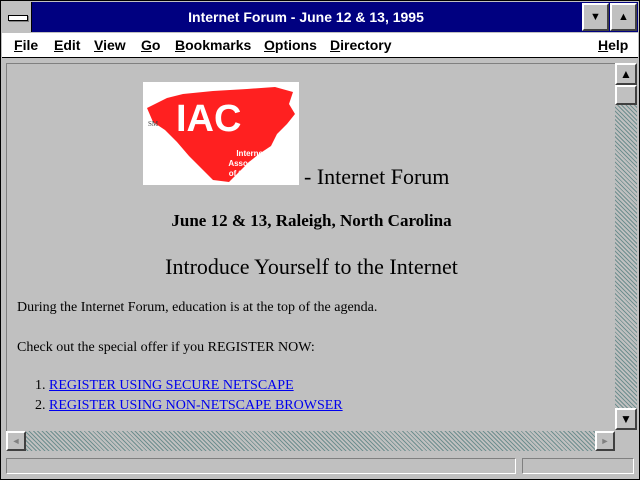  Describe the element at coordinates (626, 95) in the screenshot. I see `scroll-thumb` at that location.